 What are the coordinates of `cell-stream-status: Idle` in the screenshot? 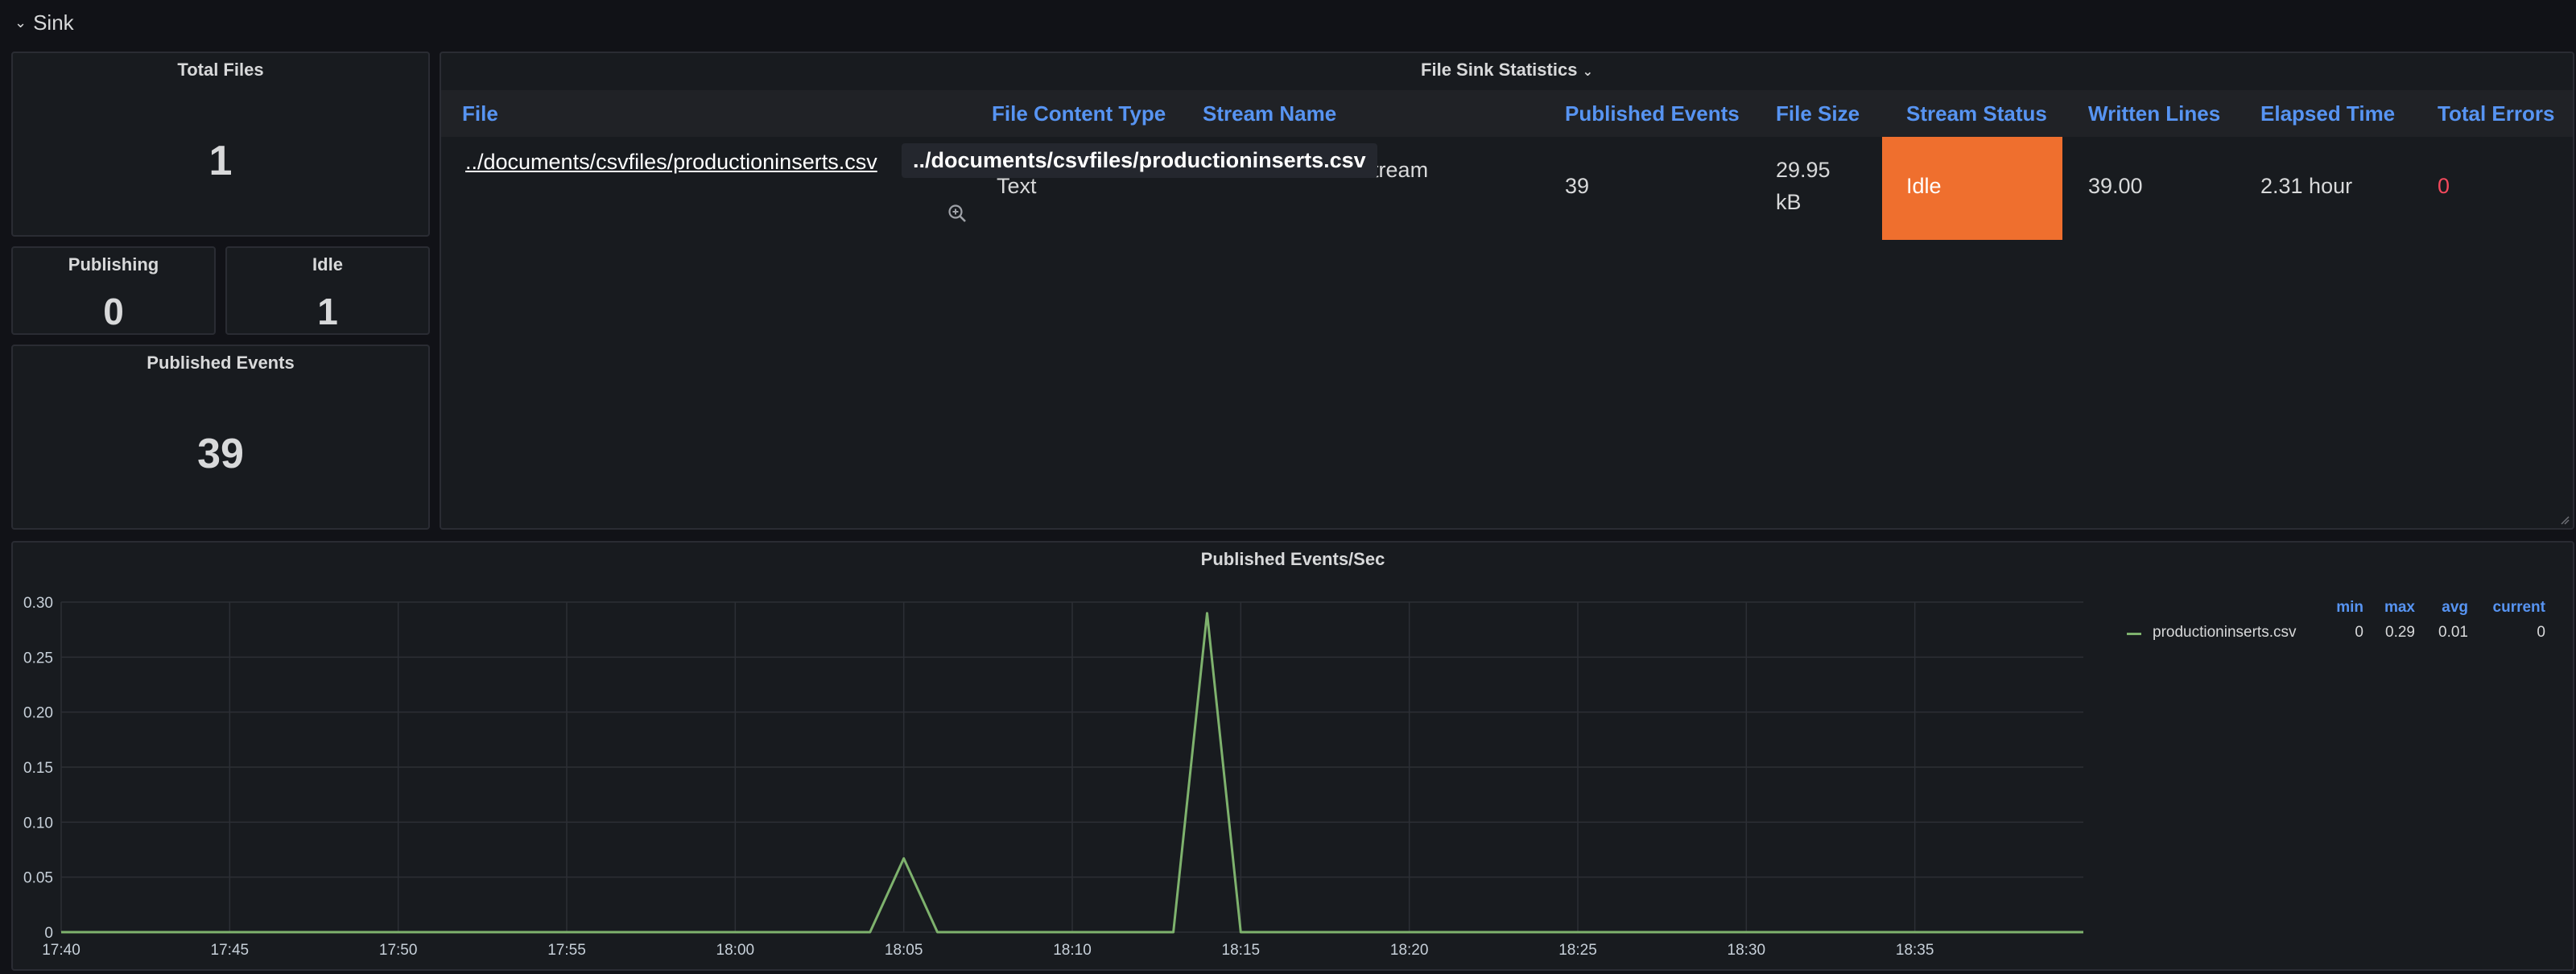 It's located at (1972, 188).